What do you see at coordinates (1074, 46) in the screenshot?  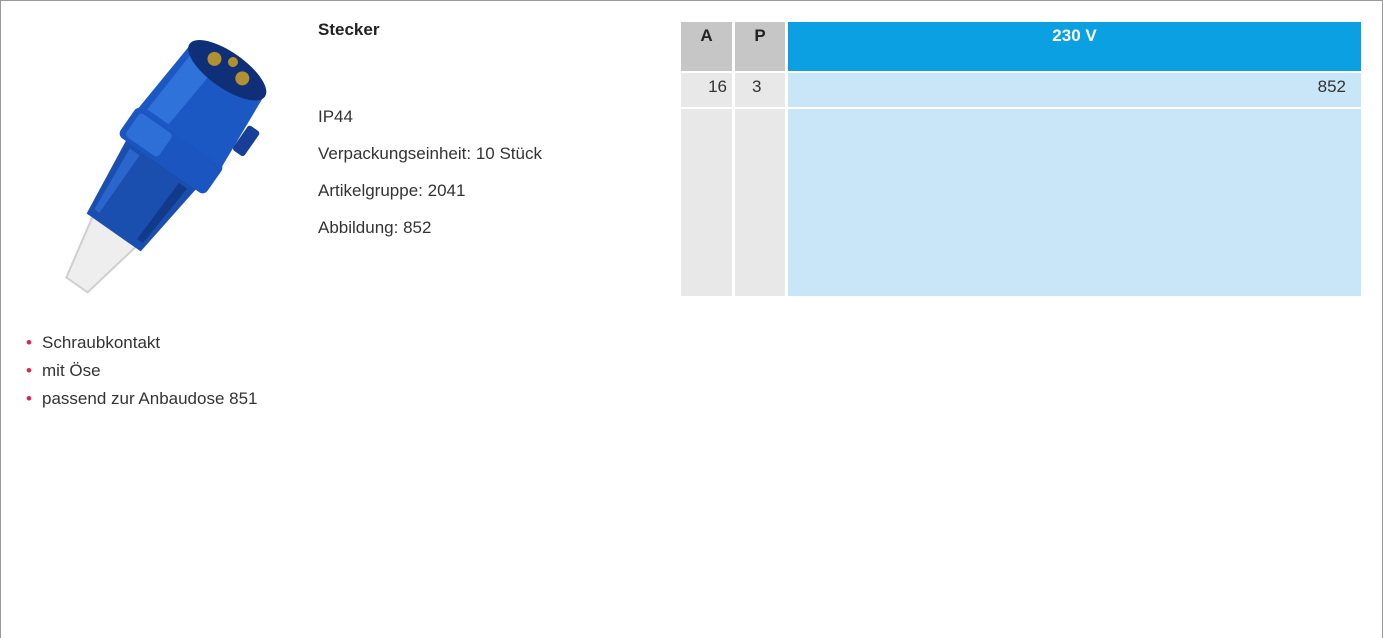 I see `column-header-voltage: 230 V` at bounding box center [1074, 46].